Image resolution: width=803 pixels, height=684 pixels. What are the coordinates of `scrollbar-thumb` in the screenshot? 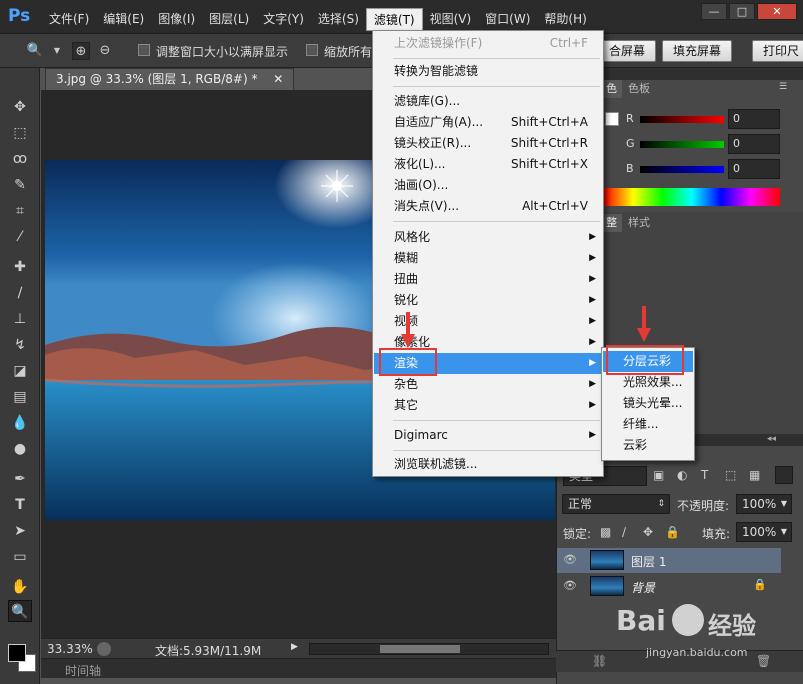 It's located at (420, 649).